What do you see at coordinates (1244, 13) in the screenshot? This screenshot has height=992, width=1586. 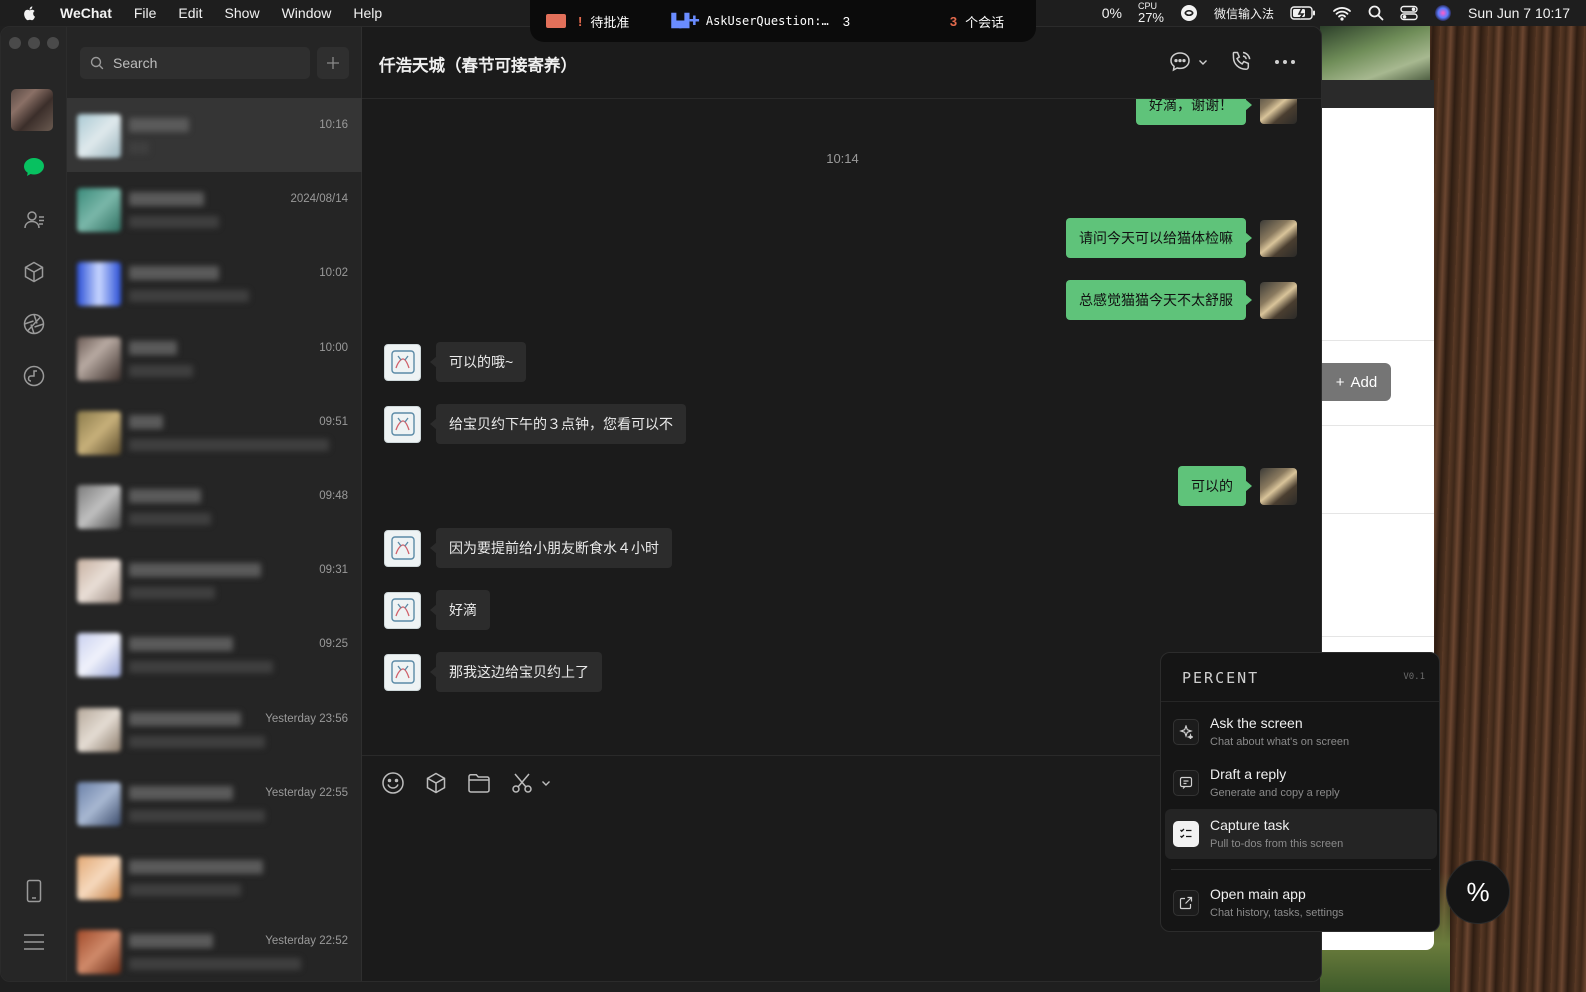 I see `input-method-label: 微信输入法` at bounding box center [1244, 13].